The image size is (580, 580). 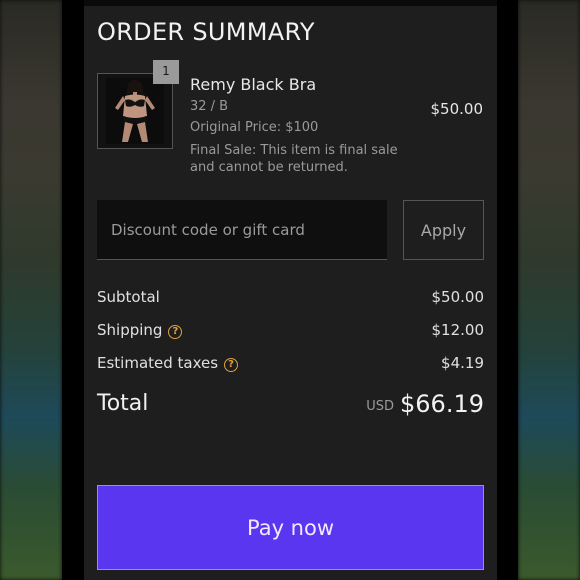 I want to click on product-thumbnail, so click(x=135, y=111).